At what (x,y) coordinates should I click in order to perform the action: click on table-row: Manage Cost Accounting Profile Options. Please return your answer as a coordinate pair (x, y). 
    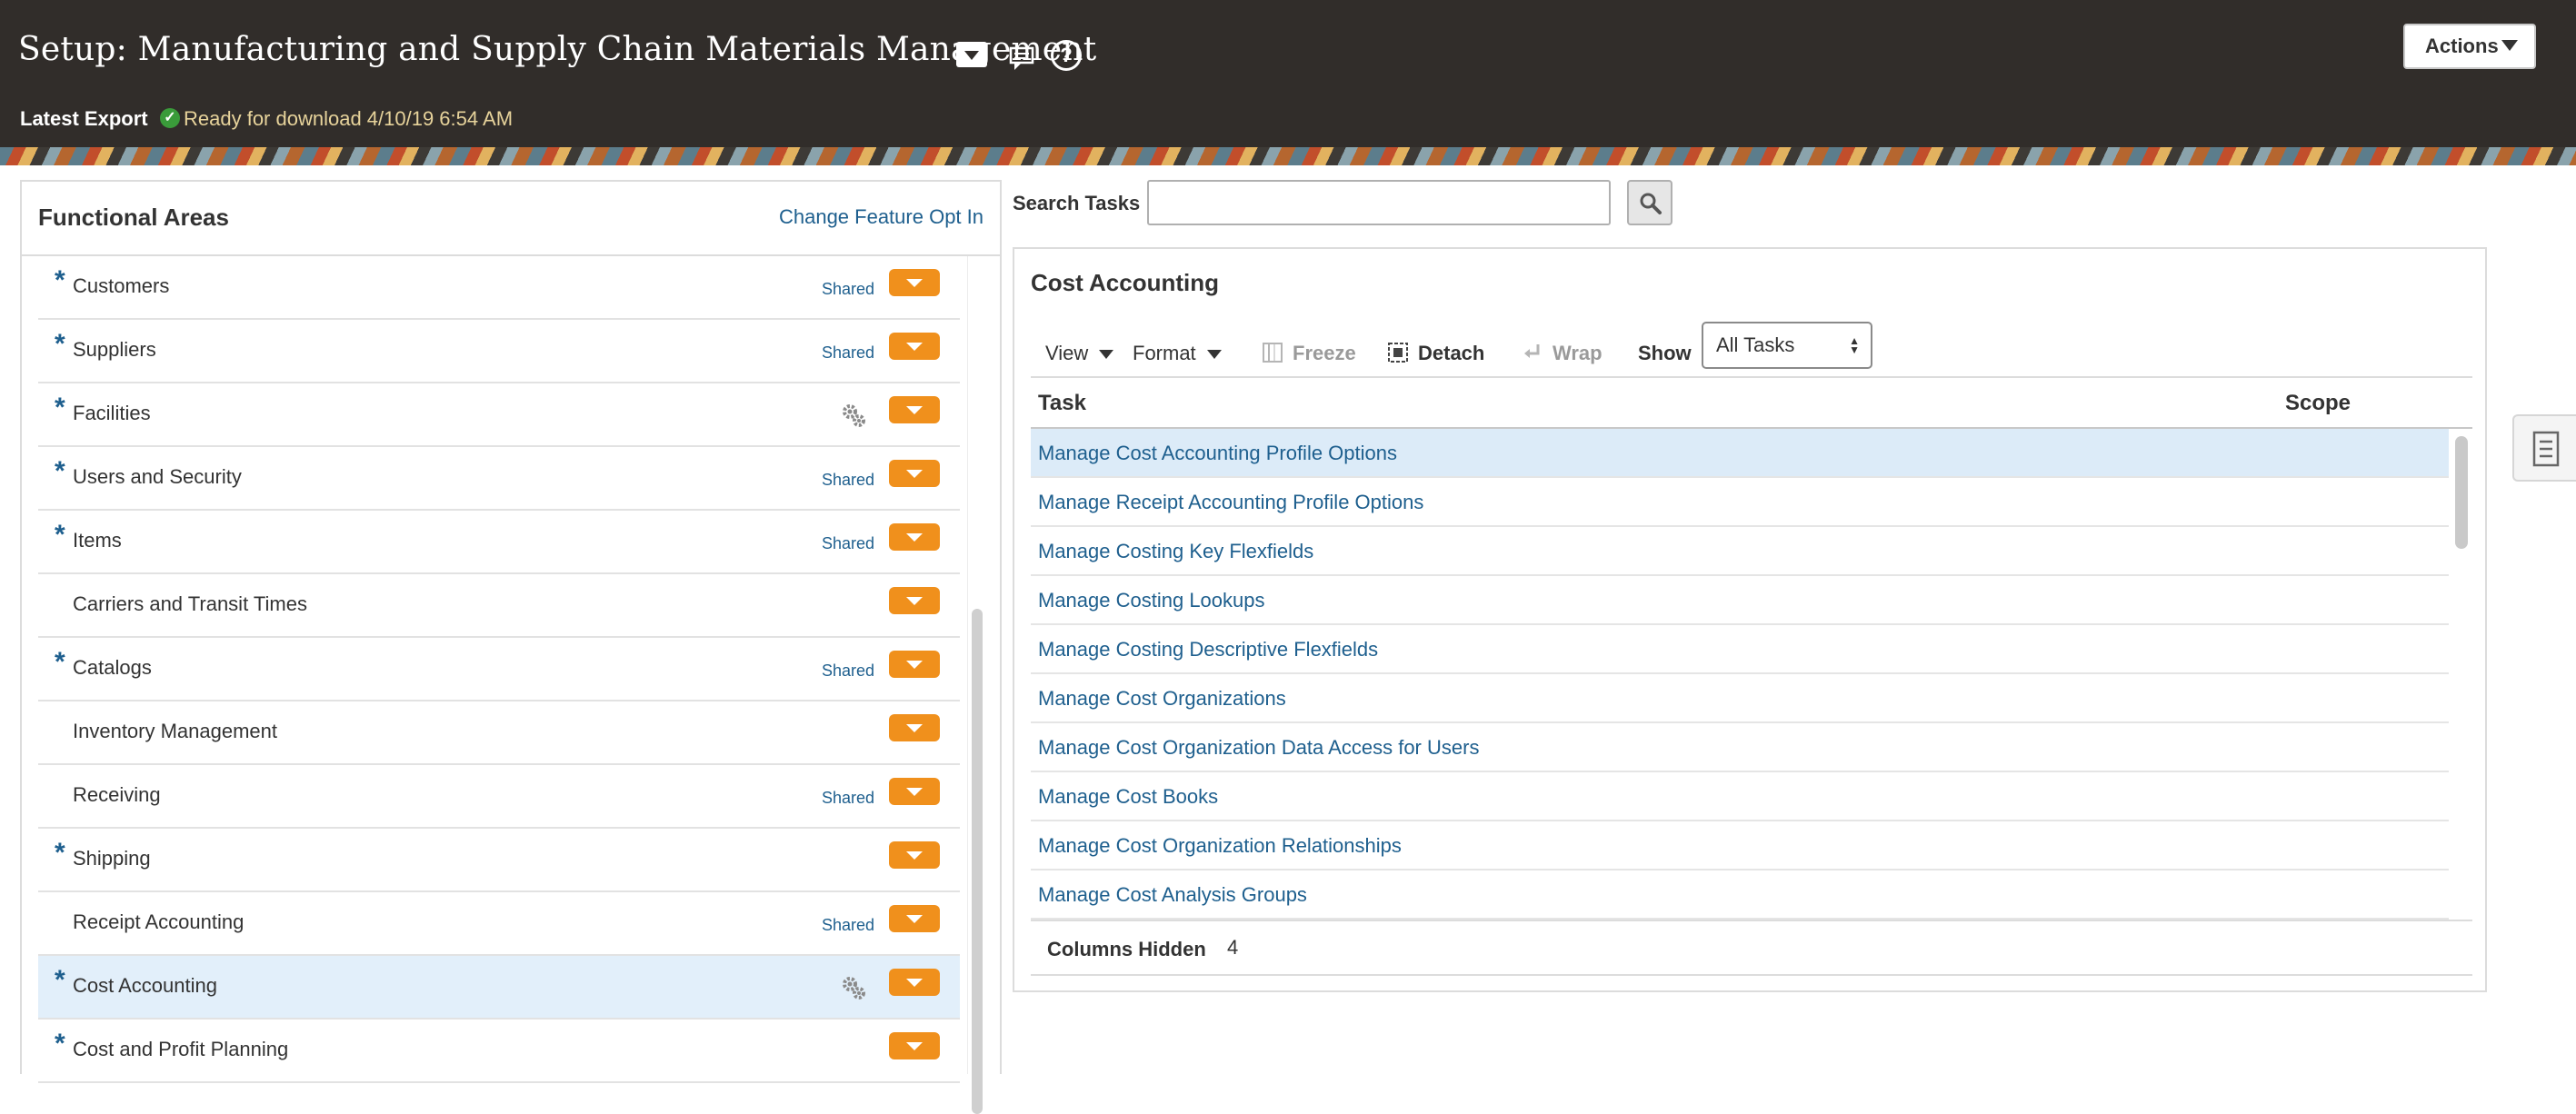
    Looking at the image, I should click on (1740, 453).